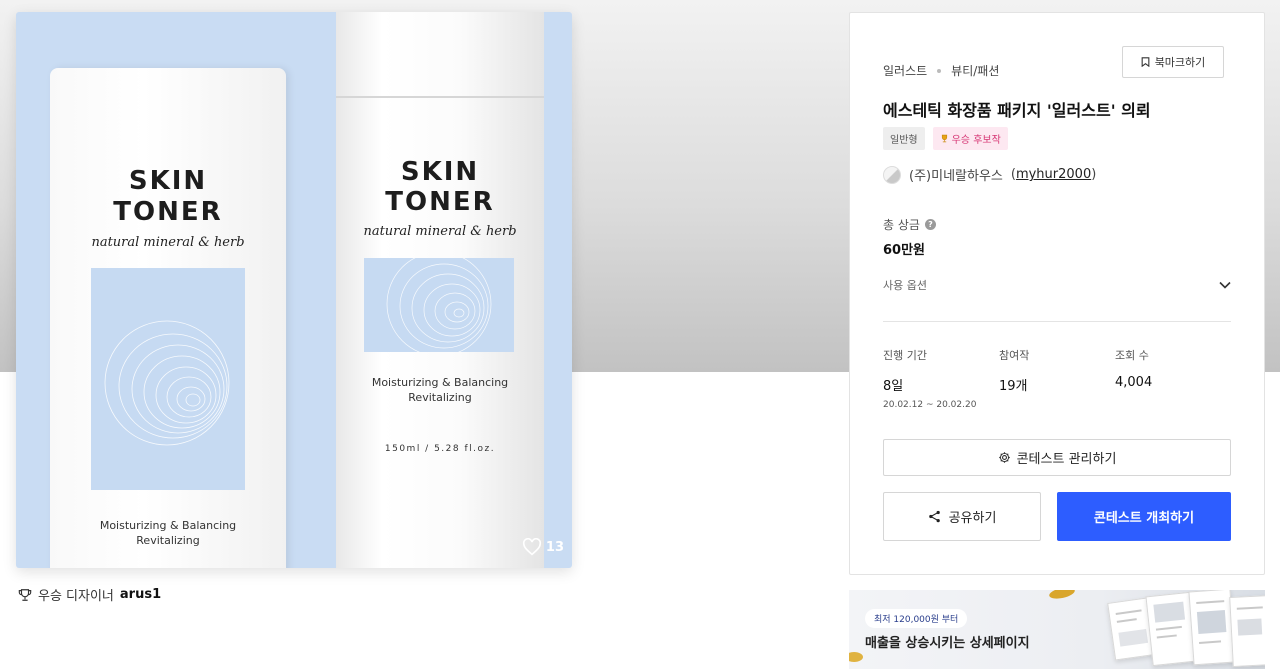  Describe the element at coordinates (440, 231) in the screenshot. I see `bottle-subtitle: natural mineral & herb` at that location.